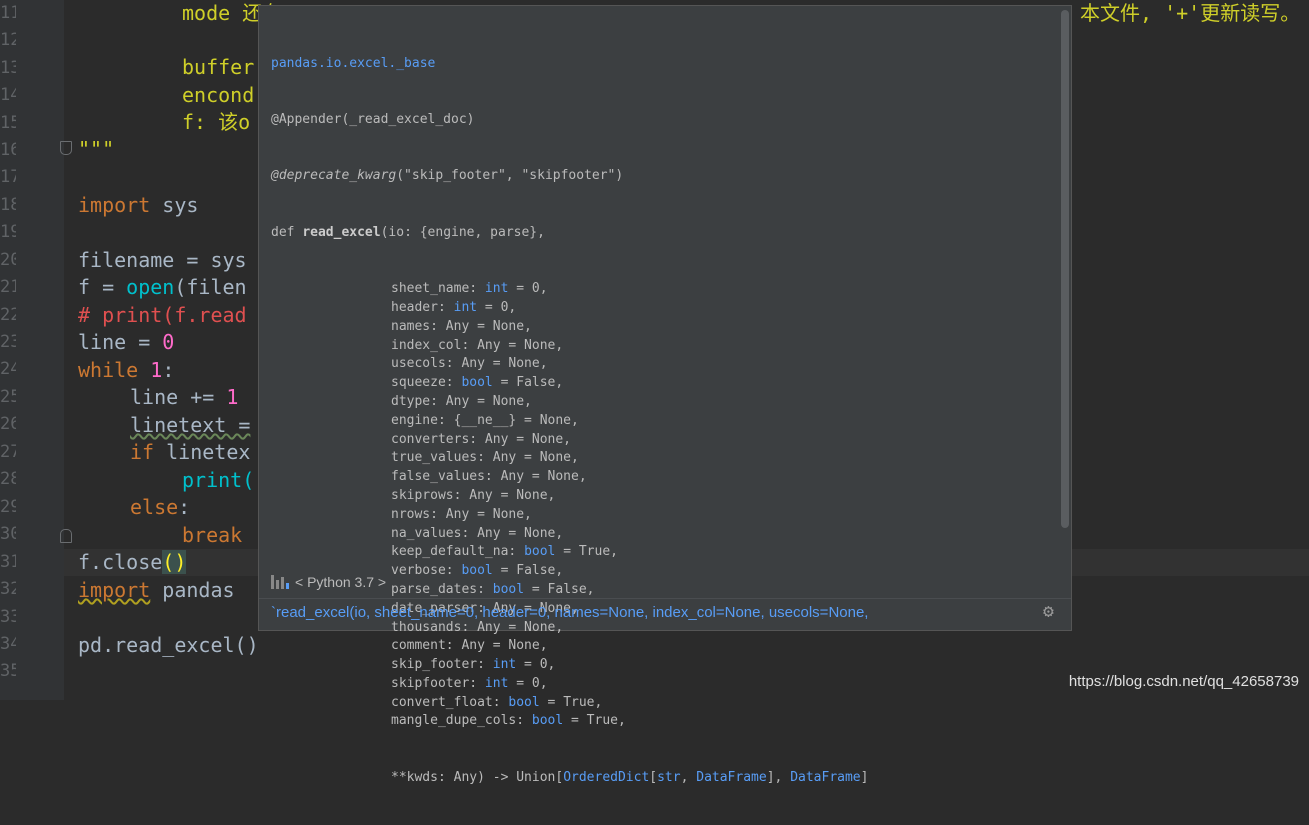 The width and height of the screenshot is (1309, 825). I want to click on line-number: 26, so click(8, 424).